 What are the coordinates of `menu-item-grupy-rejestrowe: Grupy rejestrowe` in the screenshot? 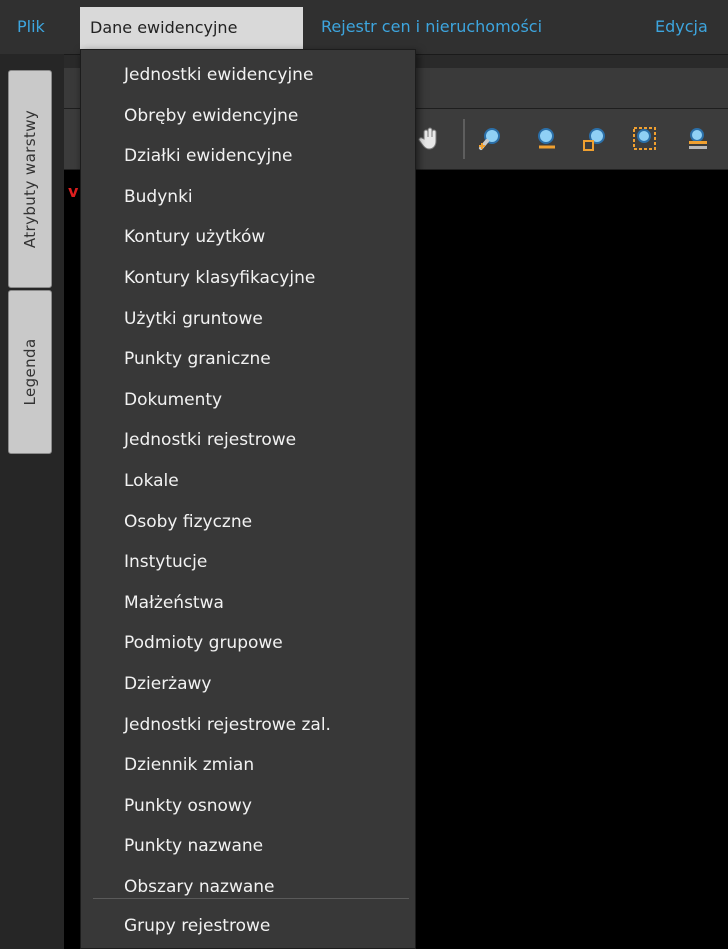 It's located at (248, 926).